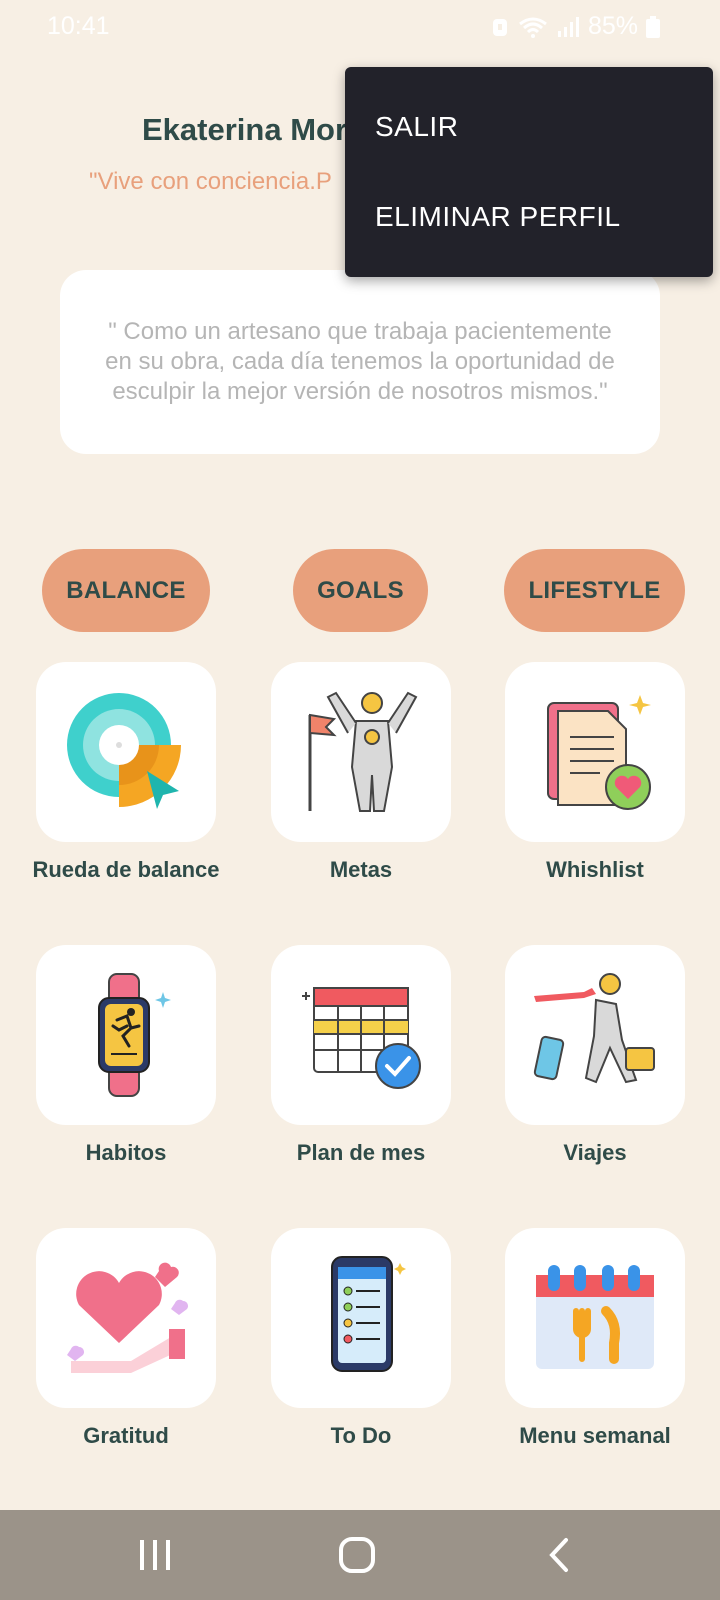  Describe the element at coordinates (134, 1035) in the screenshot. I see `smartwatch-icon` at that location.